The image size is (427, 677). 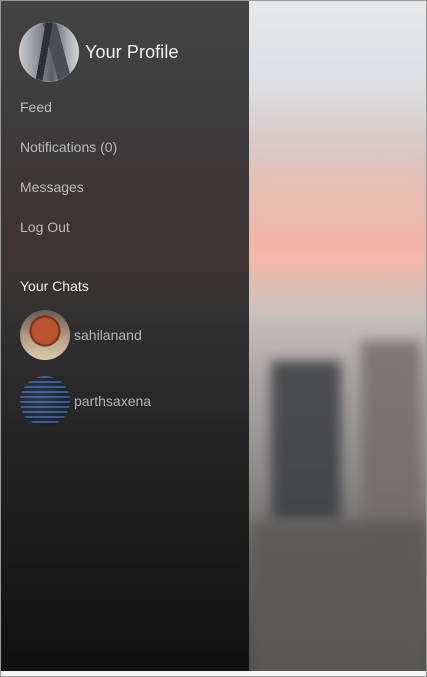 I want to click on chat-name: sahilanand, so click(x=108, y=335).